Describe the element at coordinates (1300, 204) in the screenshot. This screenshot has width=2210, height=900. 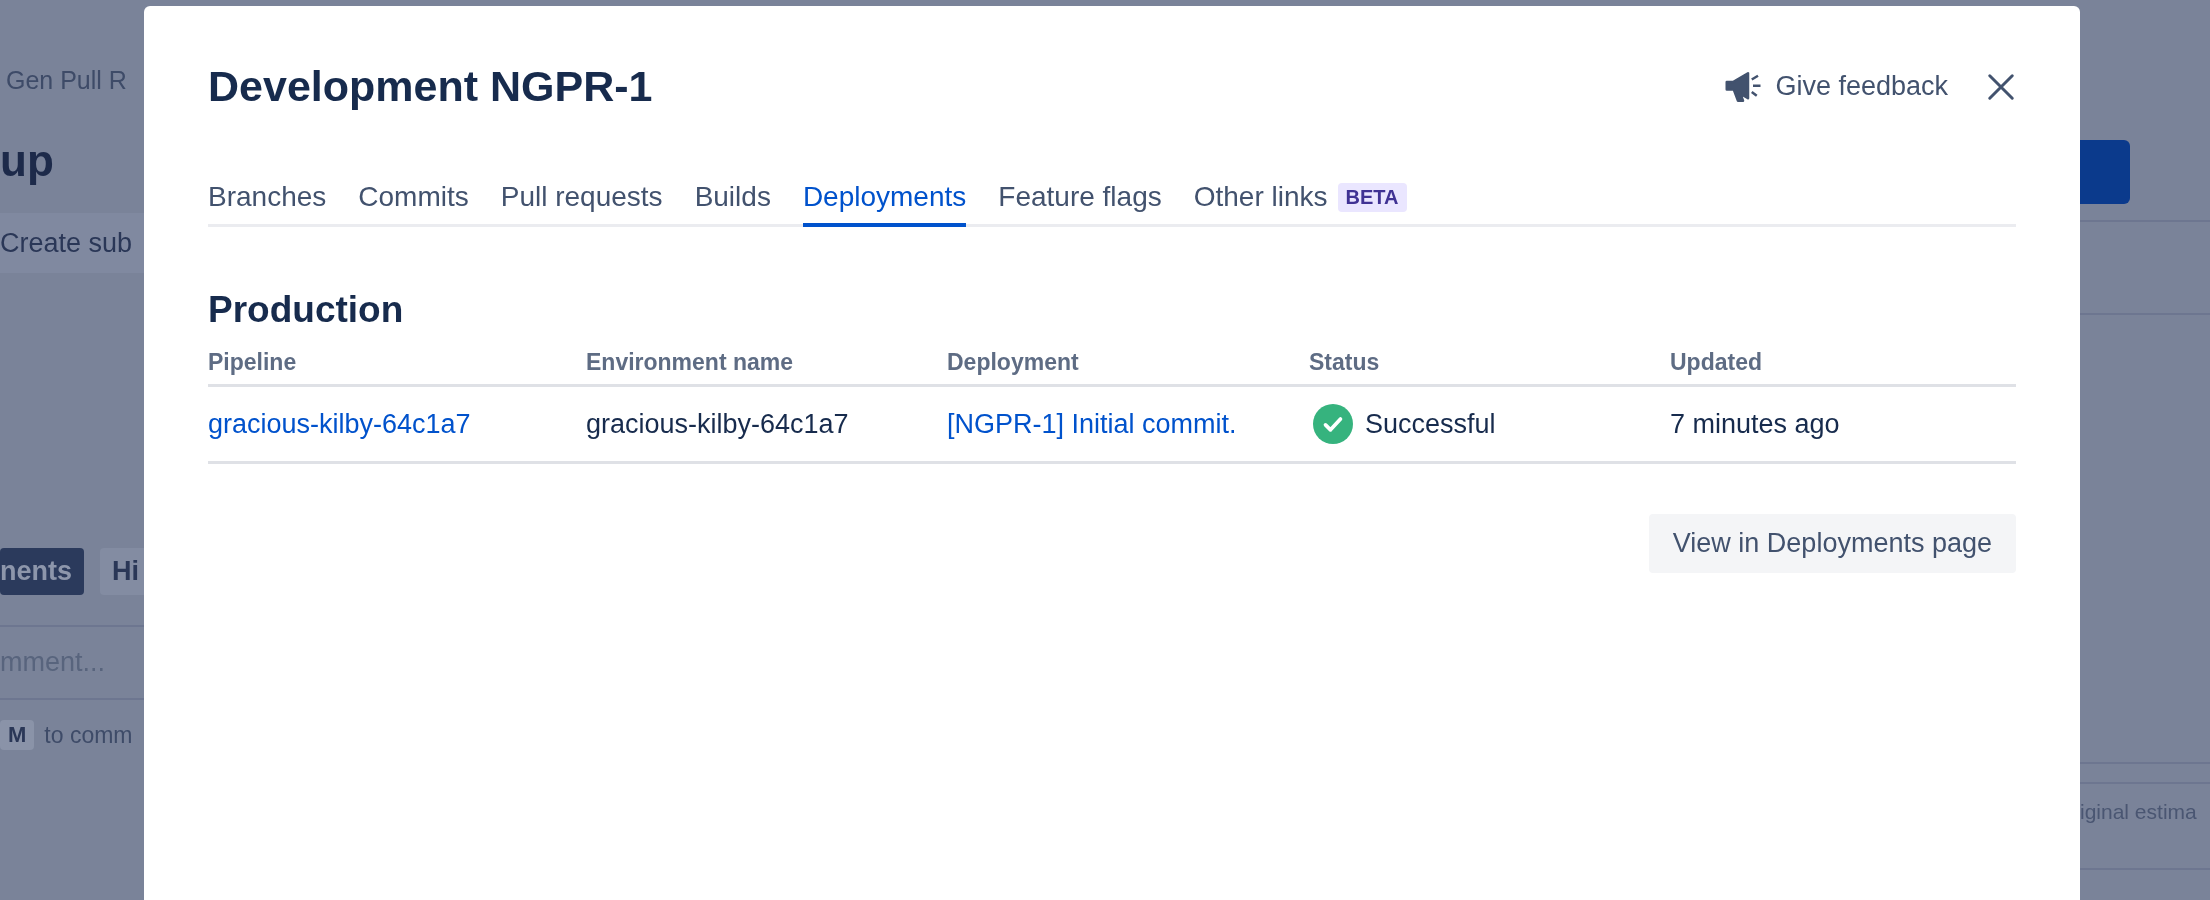
I see `tab: Other links BETA` at that location.